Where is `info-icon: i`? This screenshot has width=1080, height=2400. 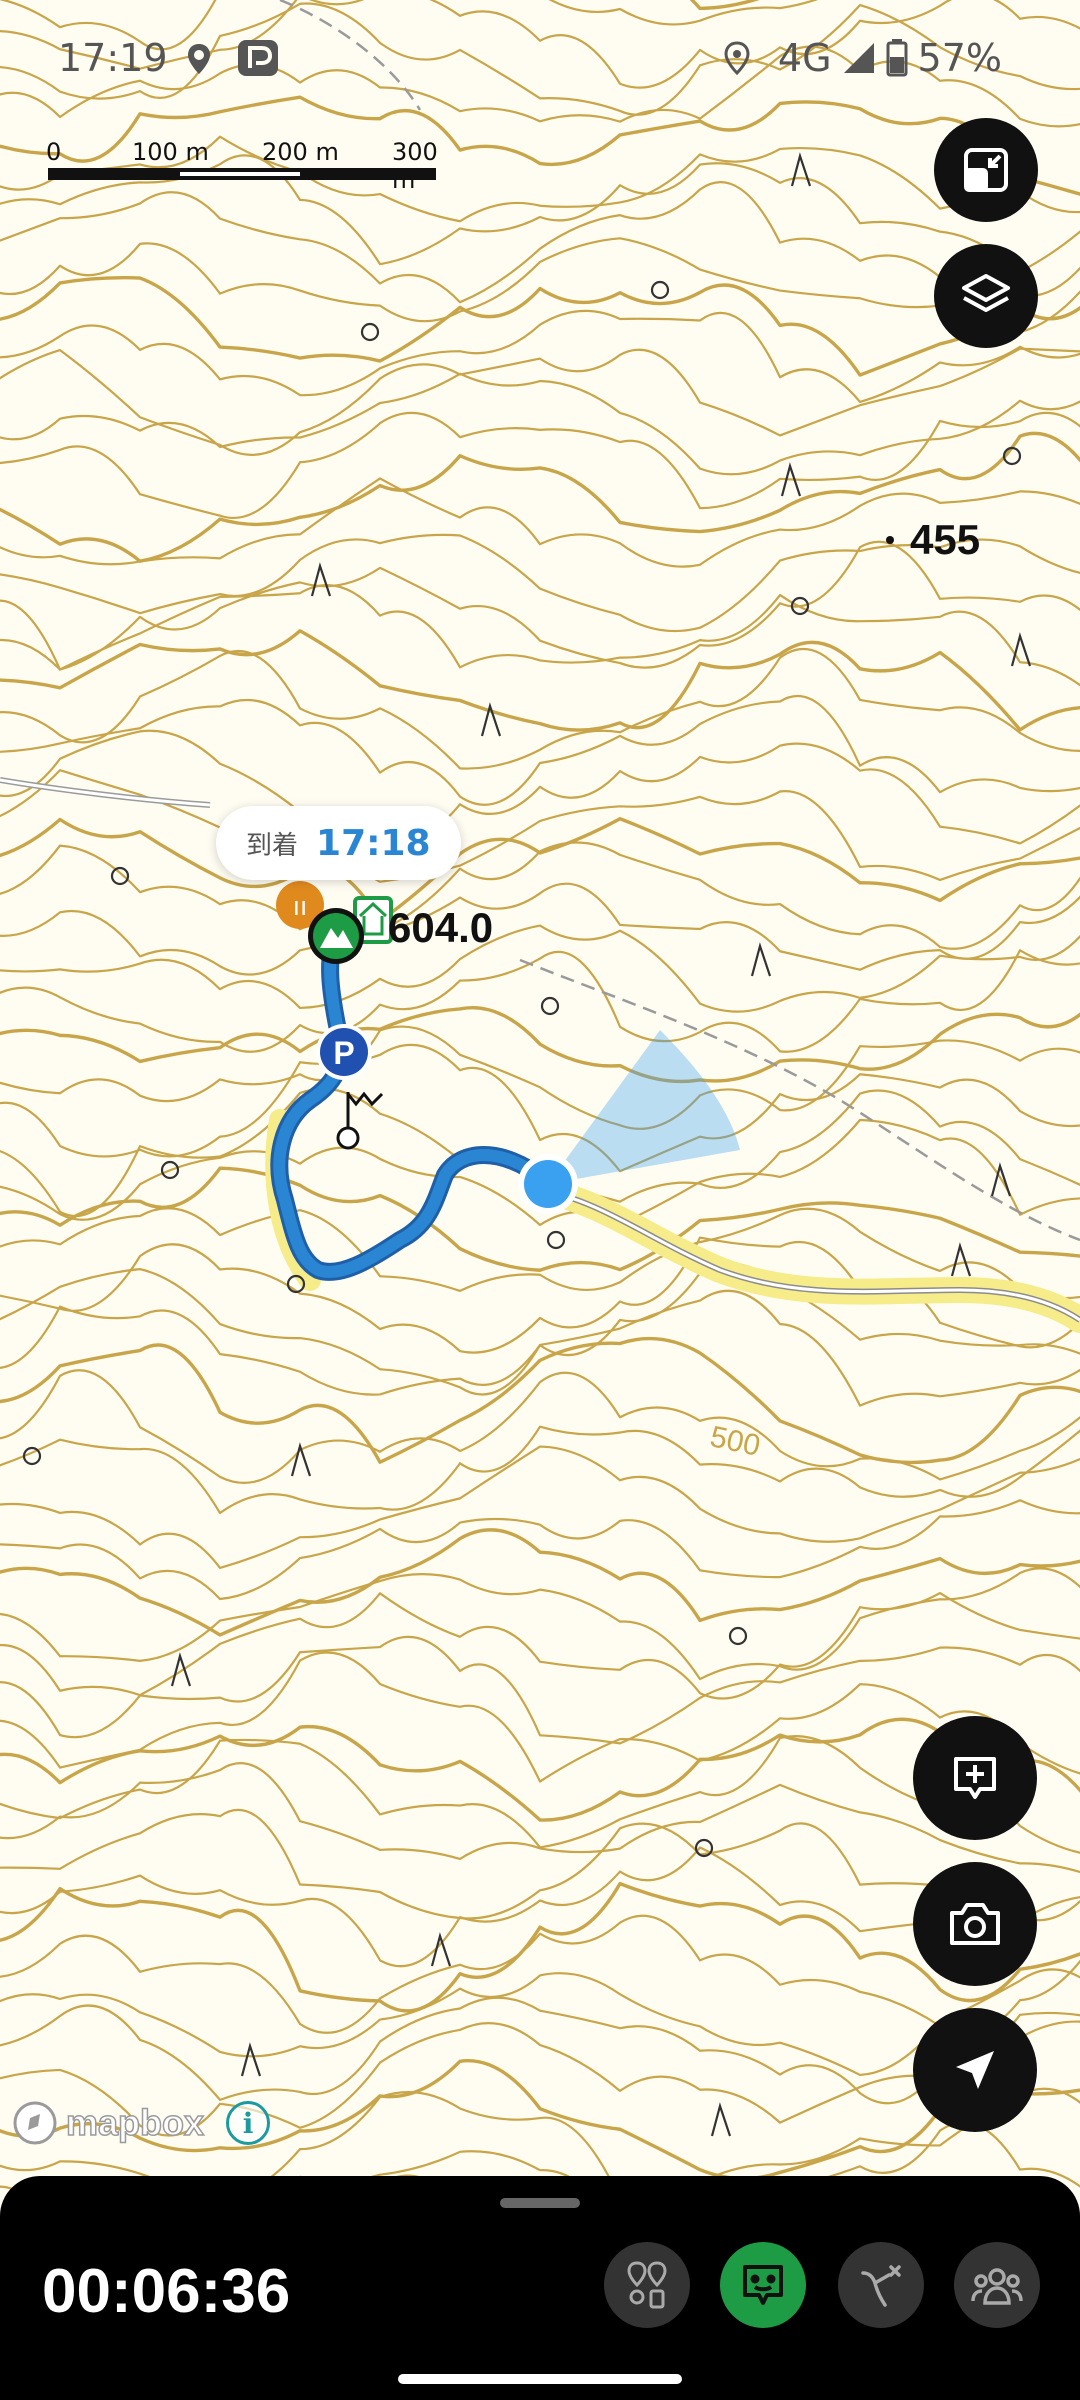
info-icon: i is located at coordinates (248, 2123).